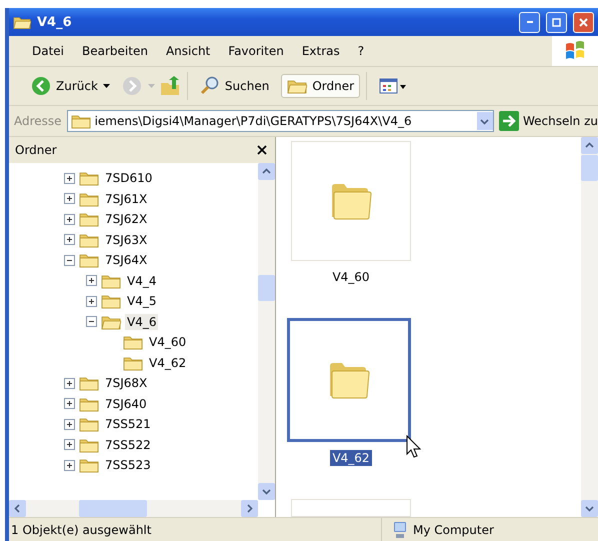  Describe the element at coordinates (583, 22) in the screenshot. I see `close-button` at that location.